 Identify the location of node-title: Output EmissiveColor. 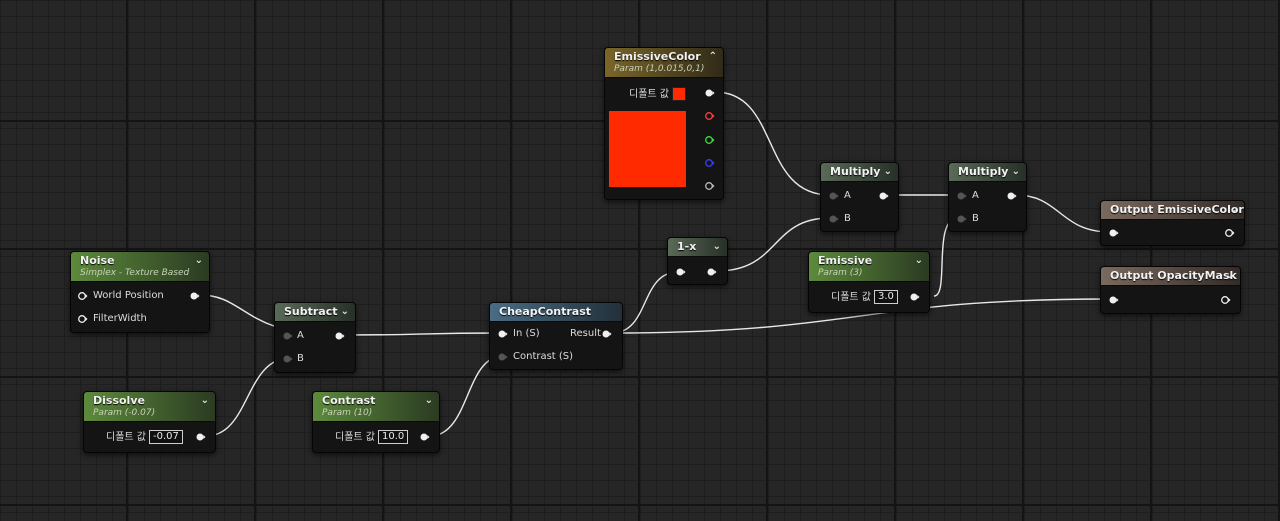
(1177, 209).